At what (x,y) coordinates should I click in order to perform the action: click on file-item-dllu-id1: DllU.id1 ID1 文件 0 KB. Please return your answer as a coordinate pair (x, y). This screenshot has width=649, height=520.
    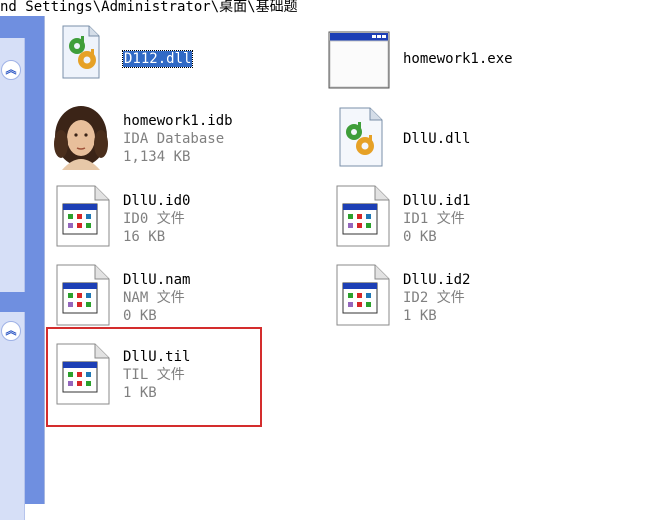
    Looking at the image, I should click on (445, 216).